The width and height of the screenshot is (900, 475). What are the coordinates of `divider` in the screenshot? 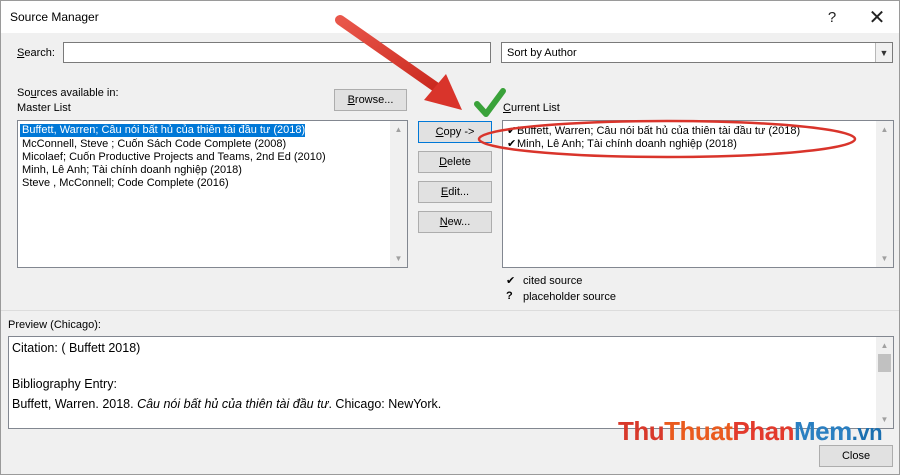 It's located at (450, 310).